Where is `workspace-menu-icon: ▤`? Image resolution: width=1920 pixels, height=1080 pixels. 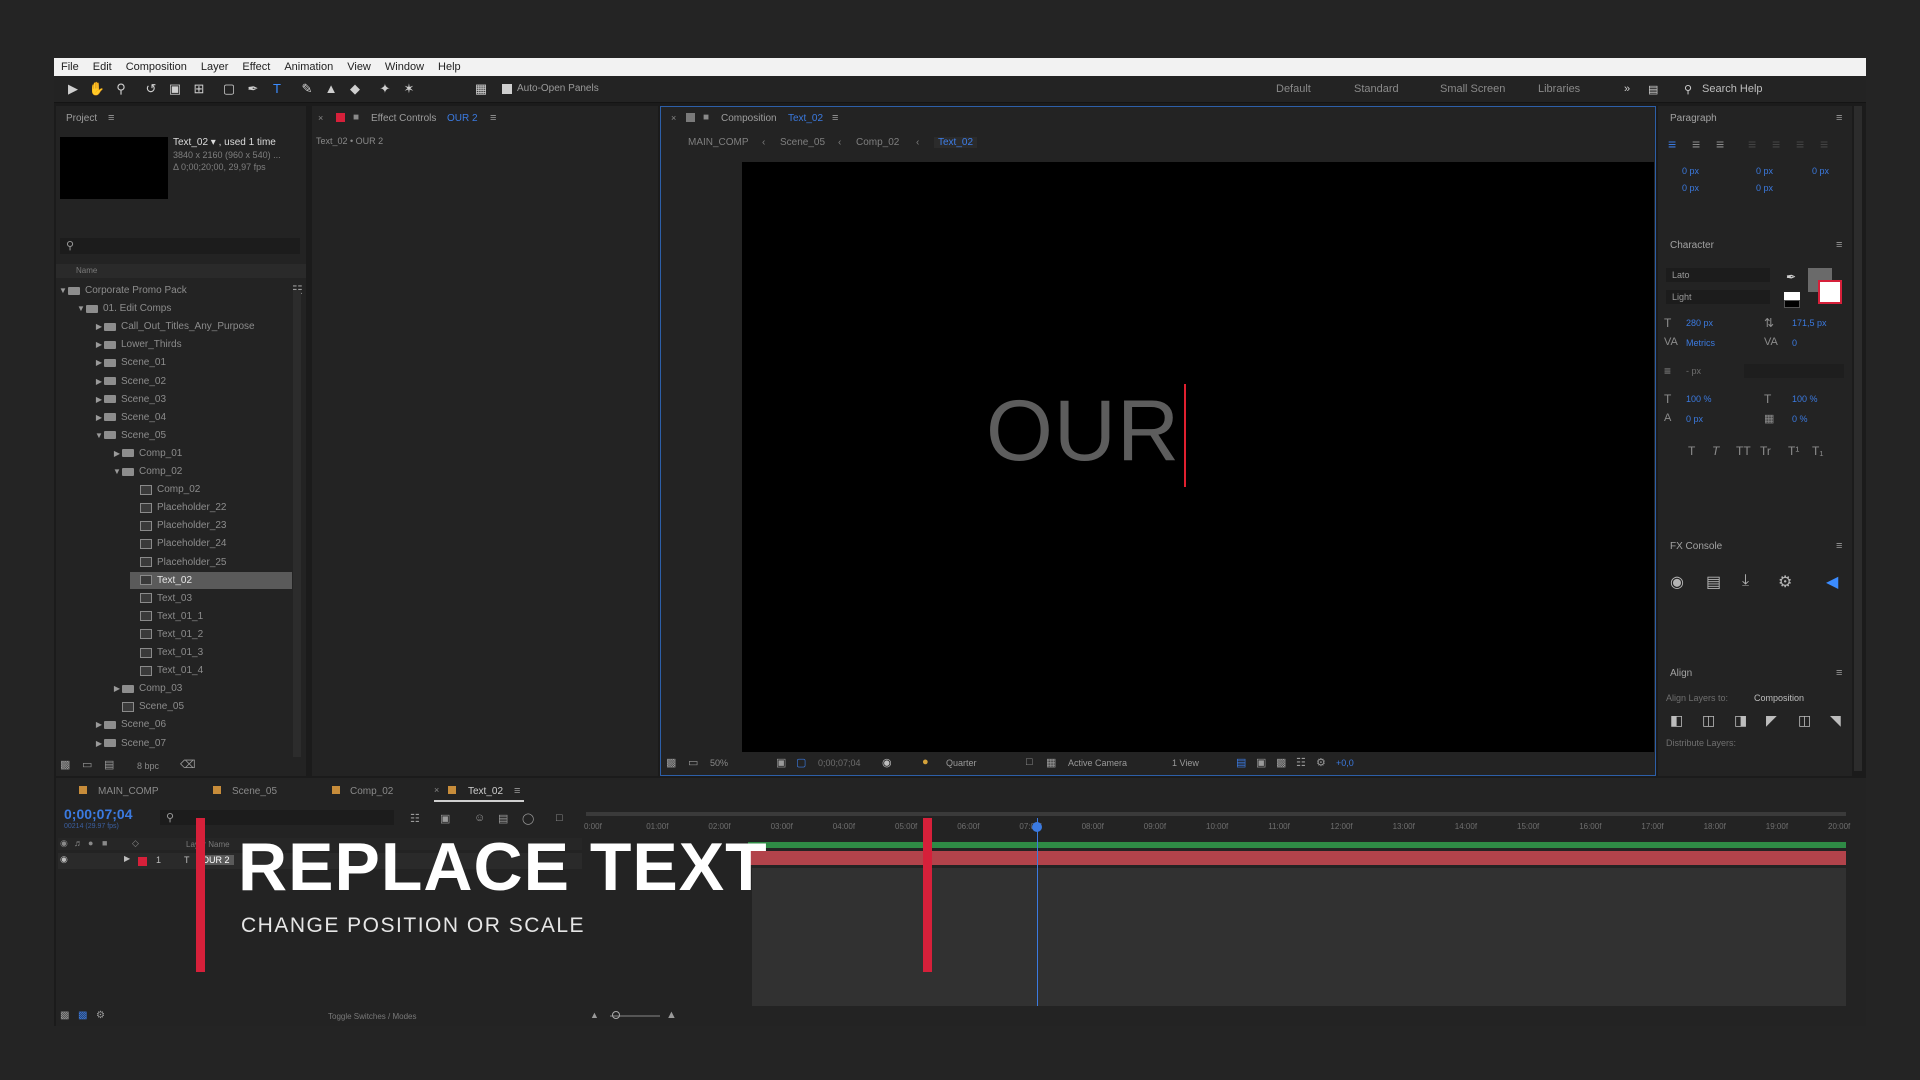 workspace-menu-icon: ▤ is located at coordinates (1653, 89).